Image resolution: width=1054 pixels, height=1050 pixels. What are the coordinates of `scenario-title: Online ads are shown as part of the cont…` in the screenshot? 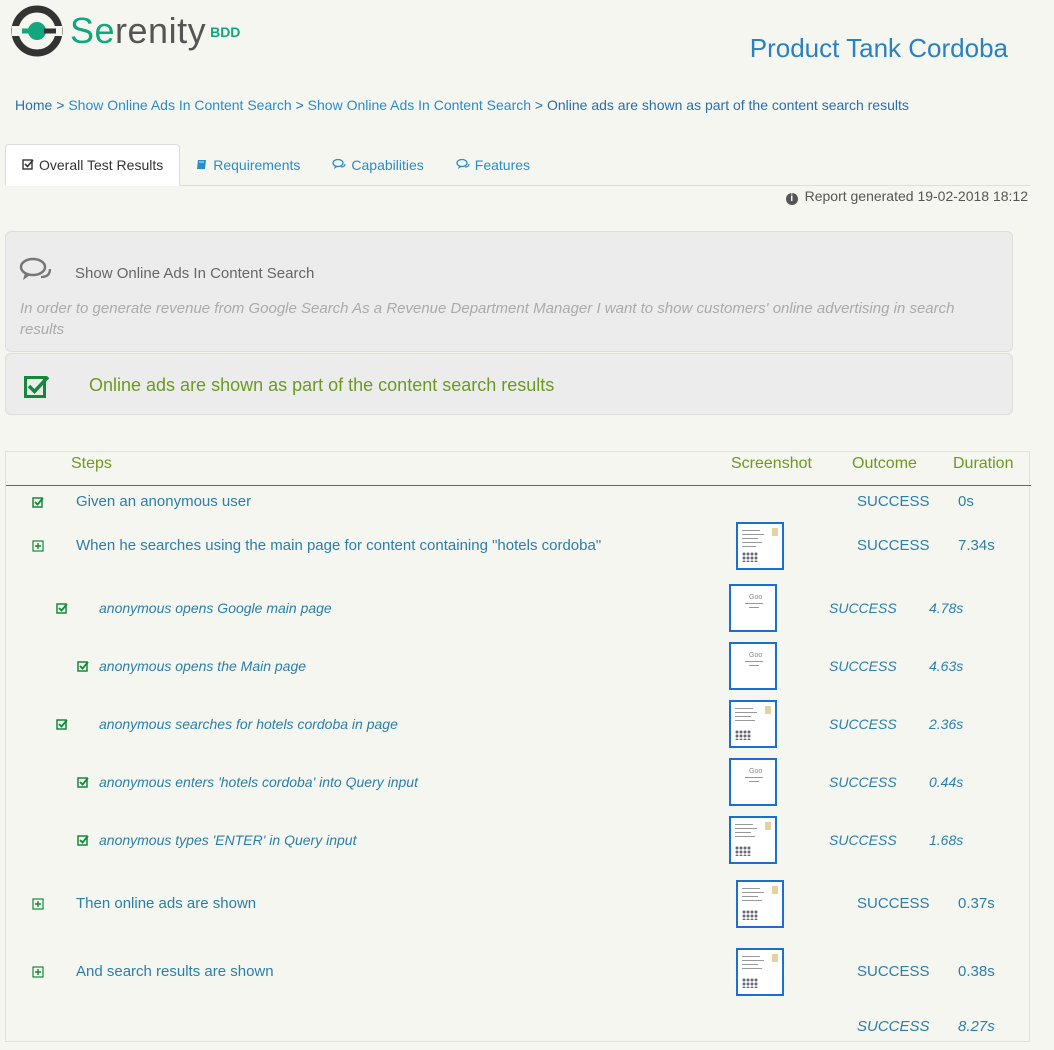 It's located at (322, 385).